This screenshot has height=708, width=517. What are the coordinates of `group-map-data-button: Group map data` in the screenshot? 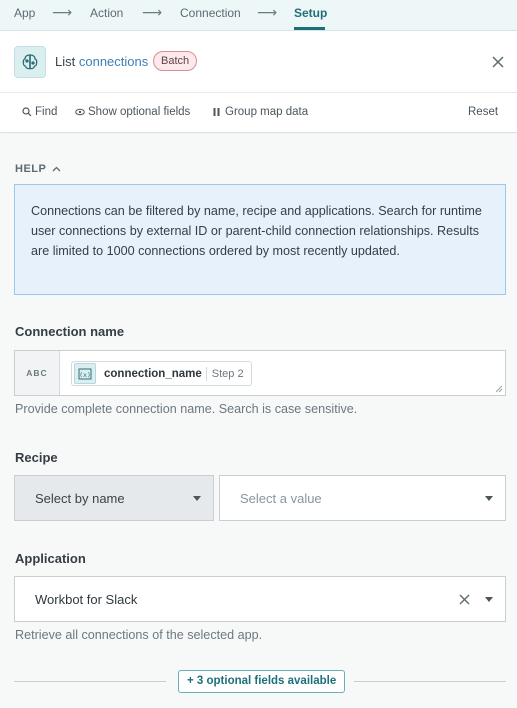 It's located at (260, 112).